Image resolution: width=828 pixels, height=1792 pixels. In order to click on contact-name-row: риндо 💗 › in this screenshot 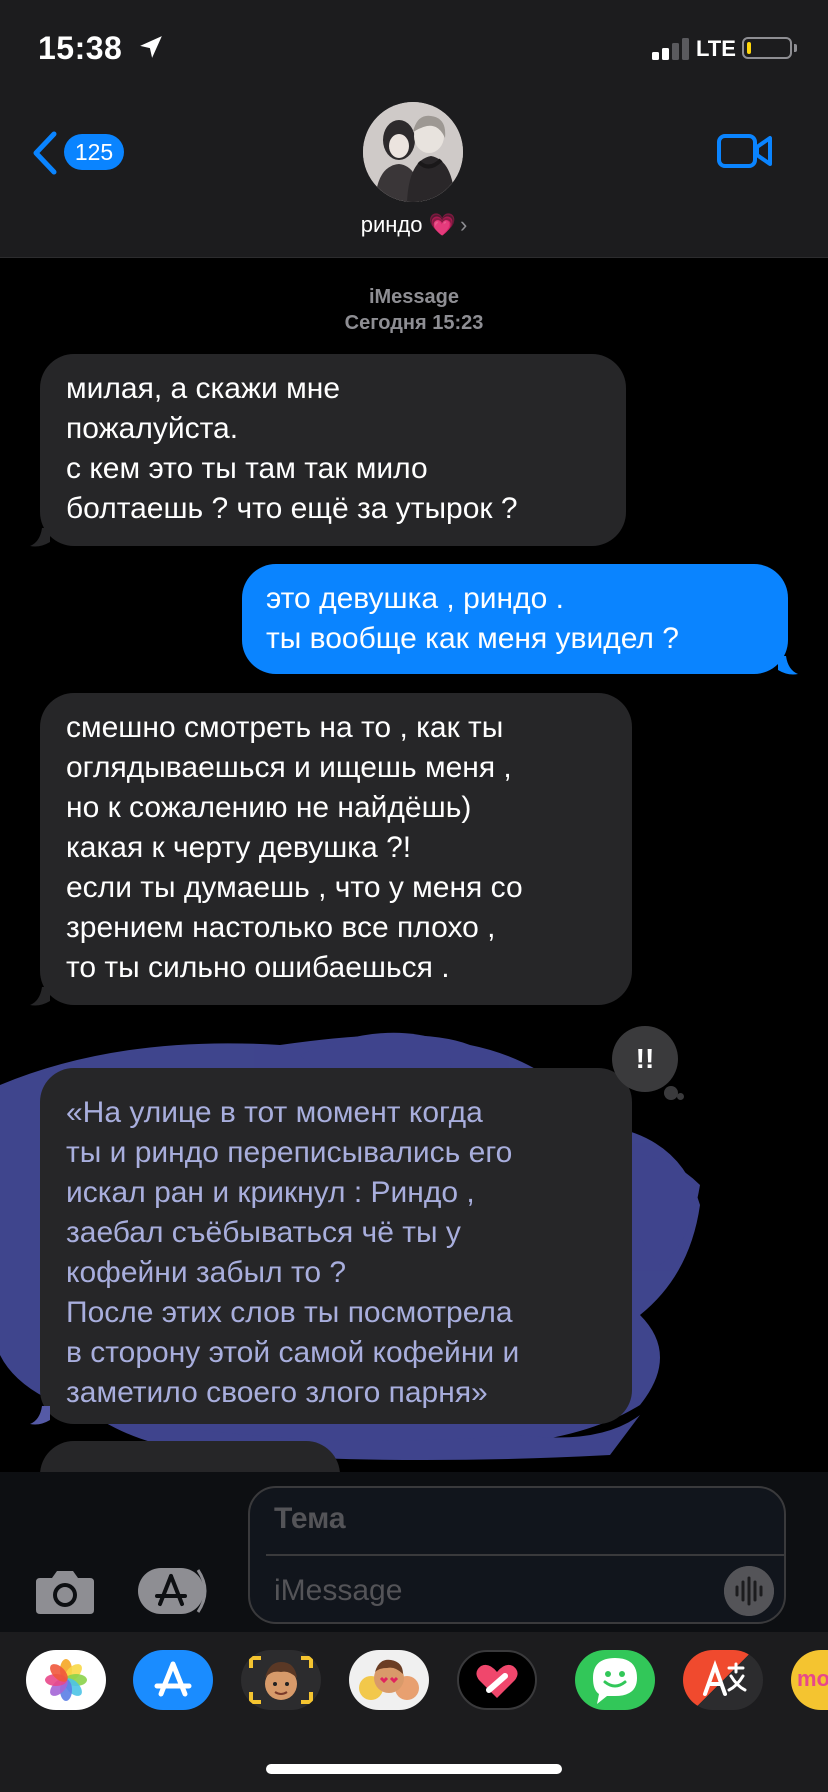, I will do `click(414, 225)`.